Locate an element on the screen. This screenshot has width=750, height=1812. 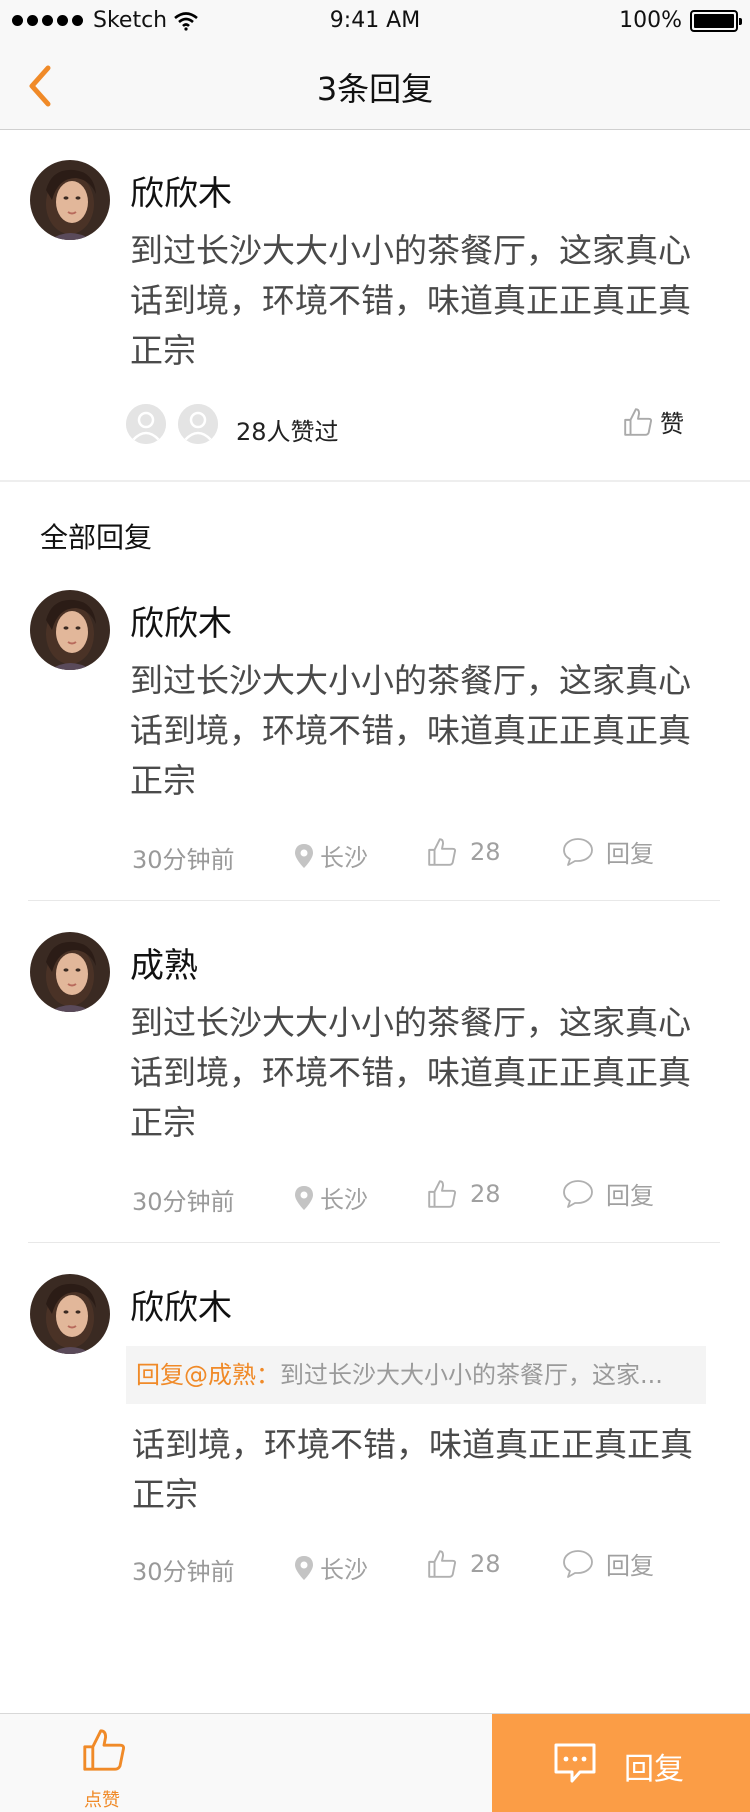
battery-icon is located at coordinates (716, 20).